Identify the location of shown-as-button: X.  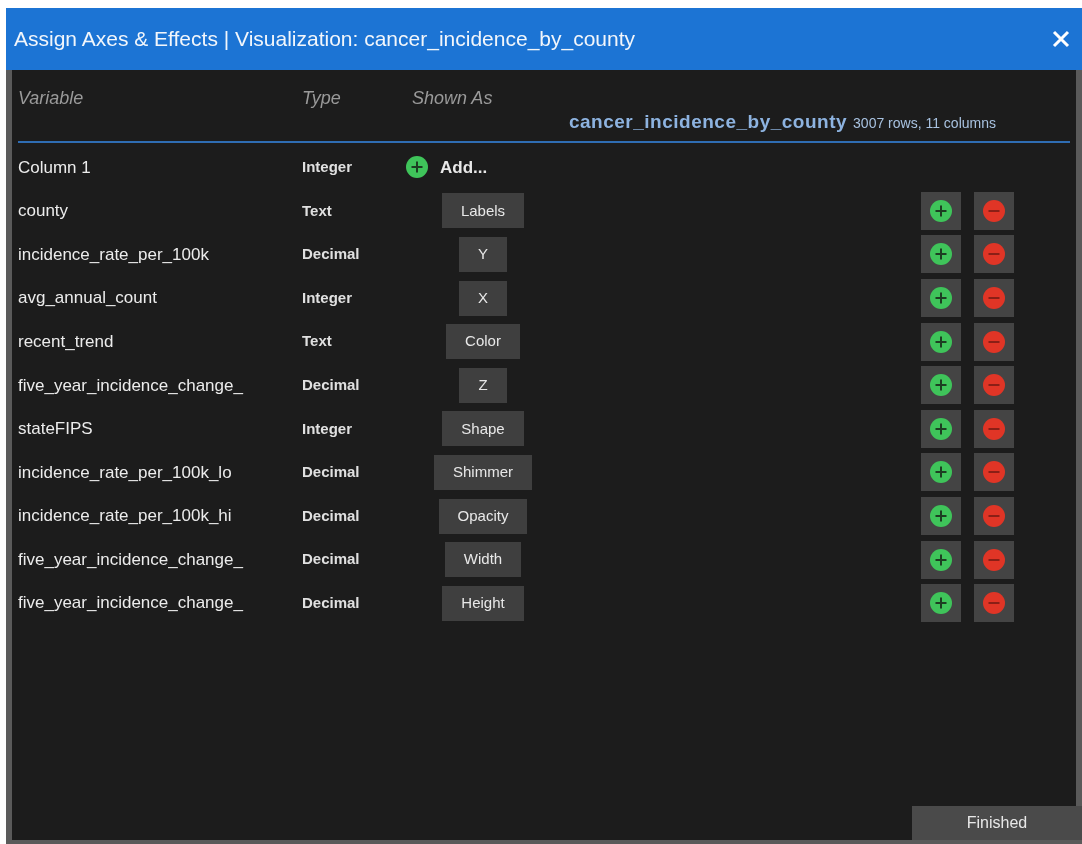
(483, 298).